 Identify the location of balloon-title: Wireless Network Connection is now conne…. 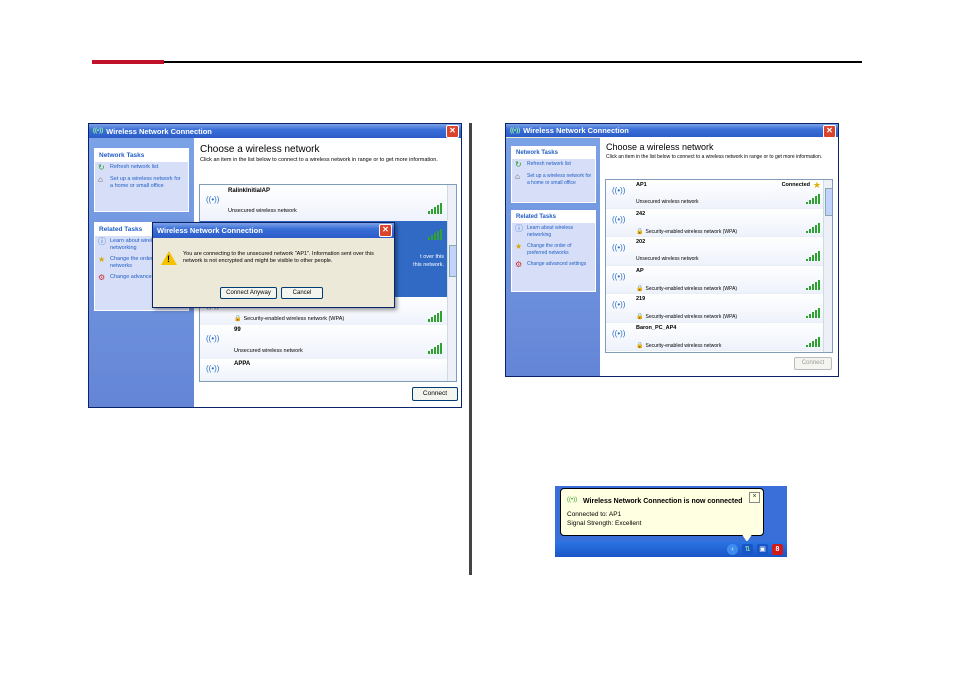
(663, 501).